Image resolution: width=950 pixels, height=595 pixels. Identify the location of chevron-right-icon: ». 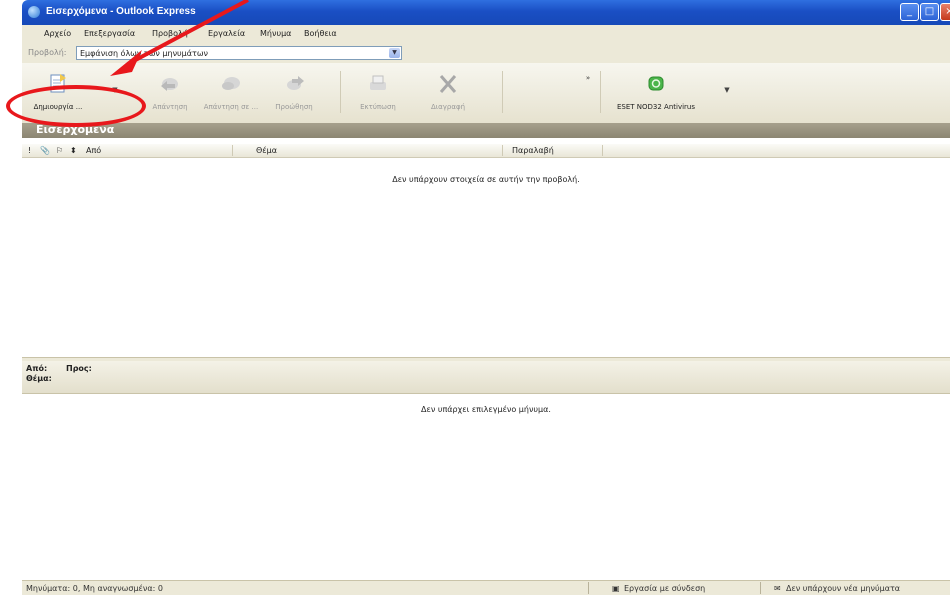
(588, 78).